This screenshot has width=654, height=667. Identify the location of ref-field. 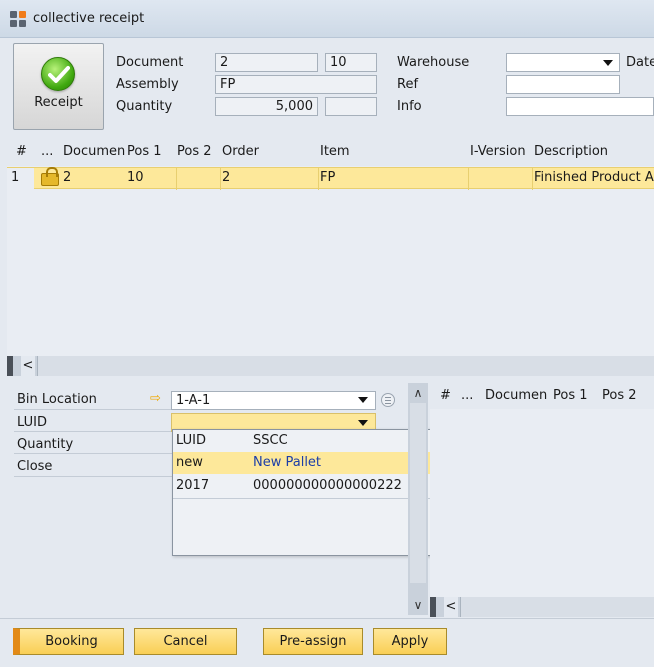
(563, 84).